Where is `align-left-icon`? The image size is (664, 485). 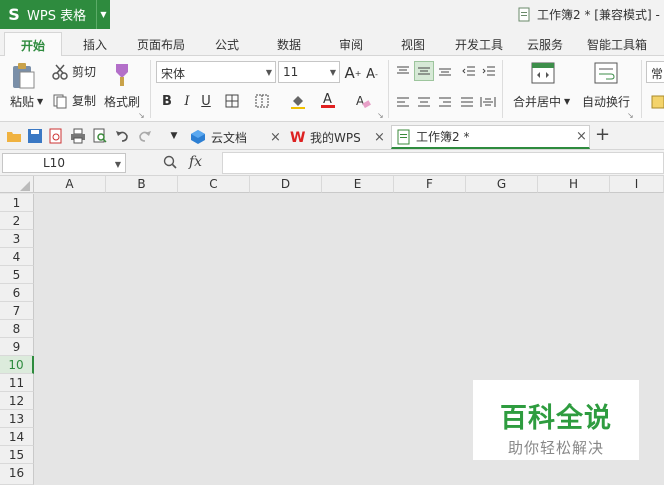
align-left-icon is located at coordinates (403, 102).